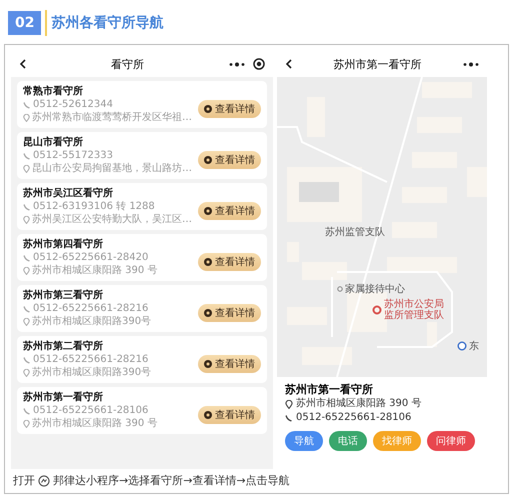 This screenshot has height=500, width=513. I want to click on facility-name: 苏州市第二看守所, so click(63, 346).